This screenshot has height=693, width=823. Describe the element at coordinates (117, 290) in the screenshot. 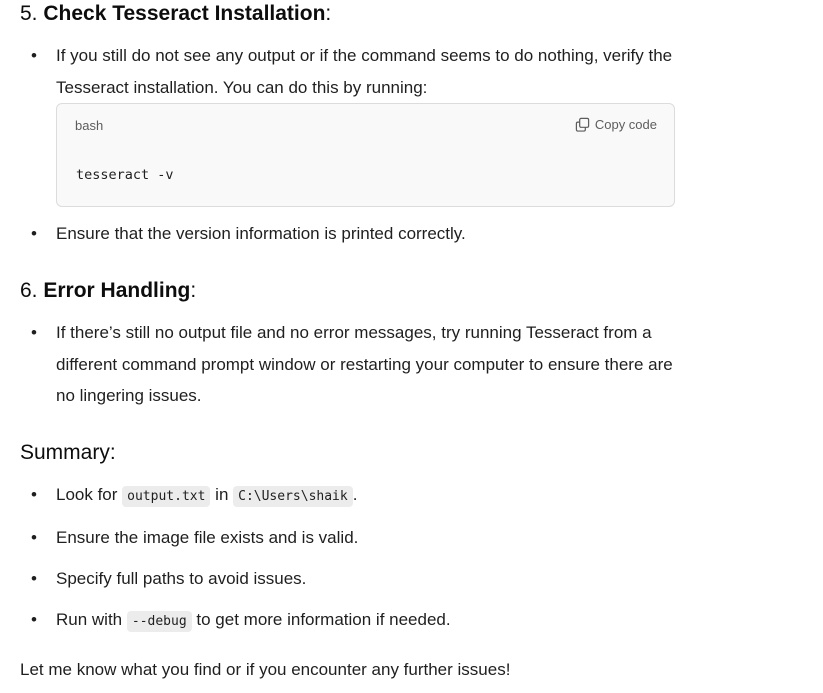

I see `section-6-title: Error Handling` at that location.